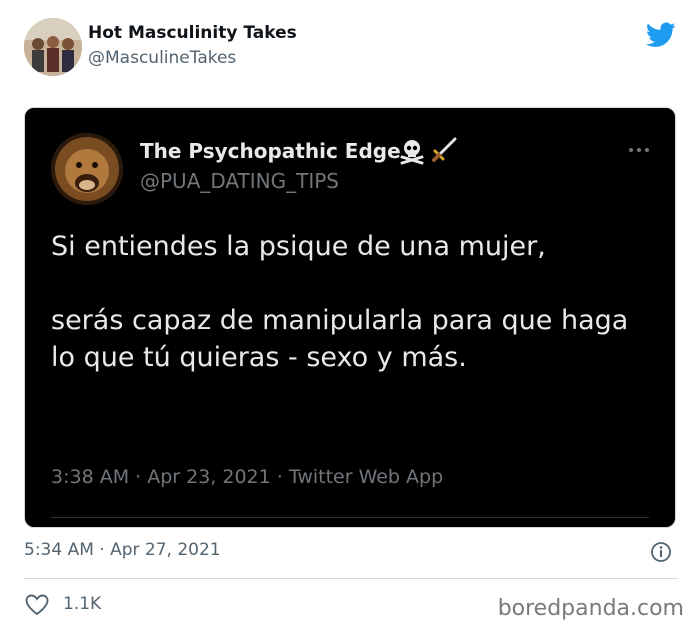 Image resolution: width=700 pixels, height=633 pixels. I want to click on dagger-icon, so click(444, 149).